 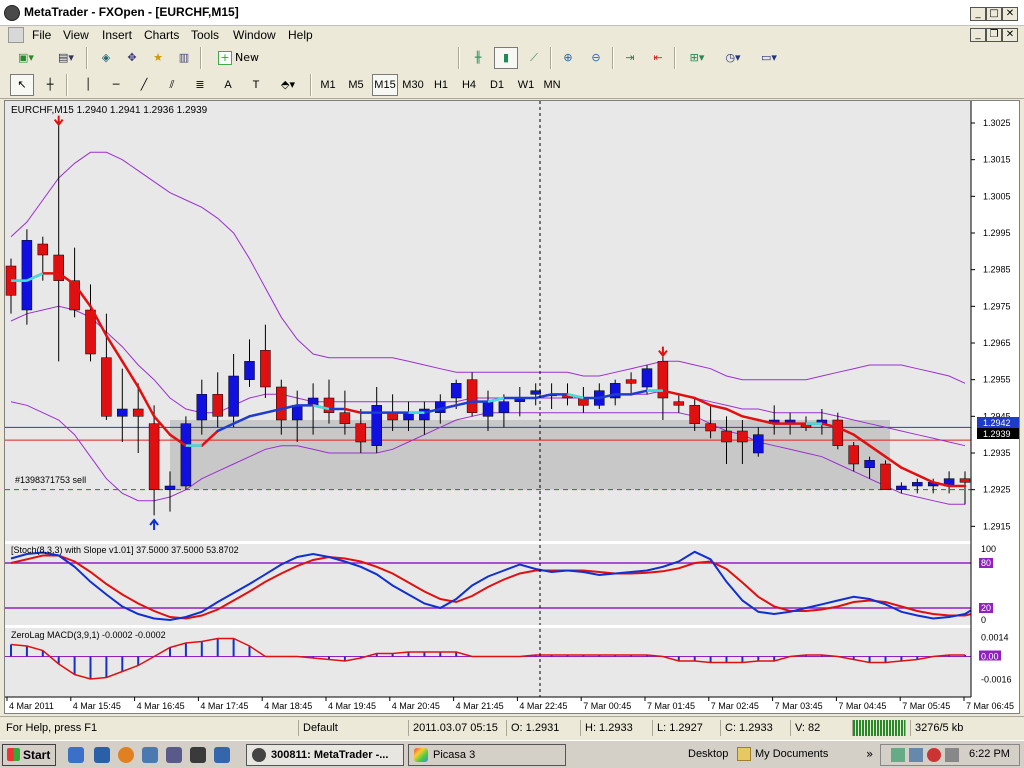 I want to click on quicklaunch-firefox-icon, so click(x=126, y=755).